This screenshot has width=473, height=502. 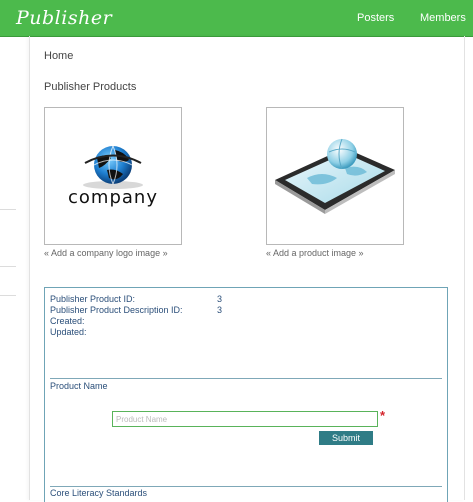 What do you see at coordinates (90, 87) in the screenshot?
I see `page-title: Publisher Products` at bounding box center [90, 87].